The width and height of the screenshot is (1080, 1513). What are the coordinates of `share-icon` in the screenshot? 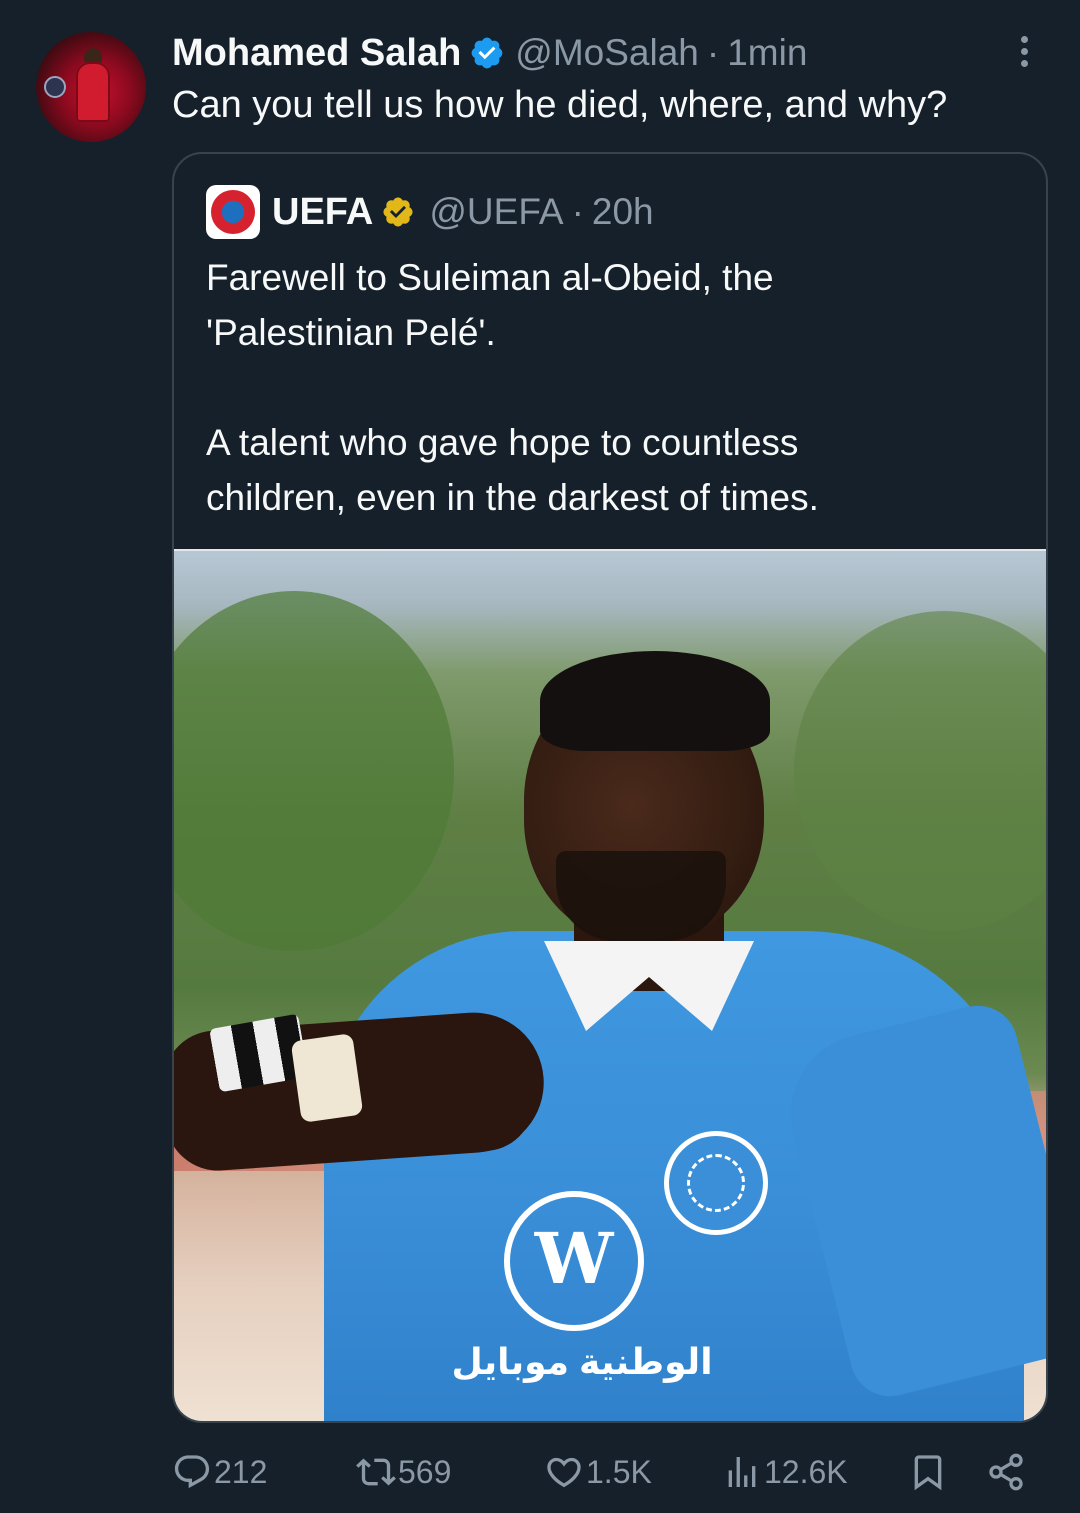 It's located at (1006, 1472).